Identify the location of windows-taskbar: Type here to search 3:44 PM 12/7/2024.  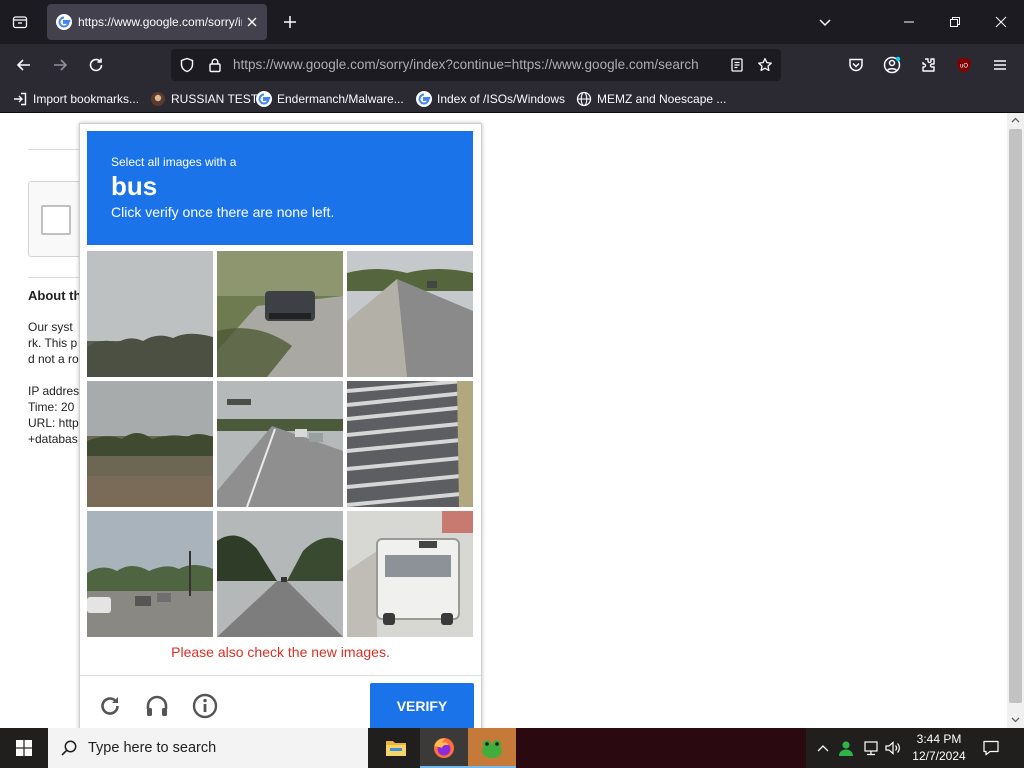
(512, 748).